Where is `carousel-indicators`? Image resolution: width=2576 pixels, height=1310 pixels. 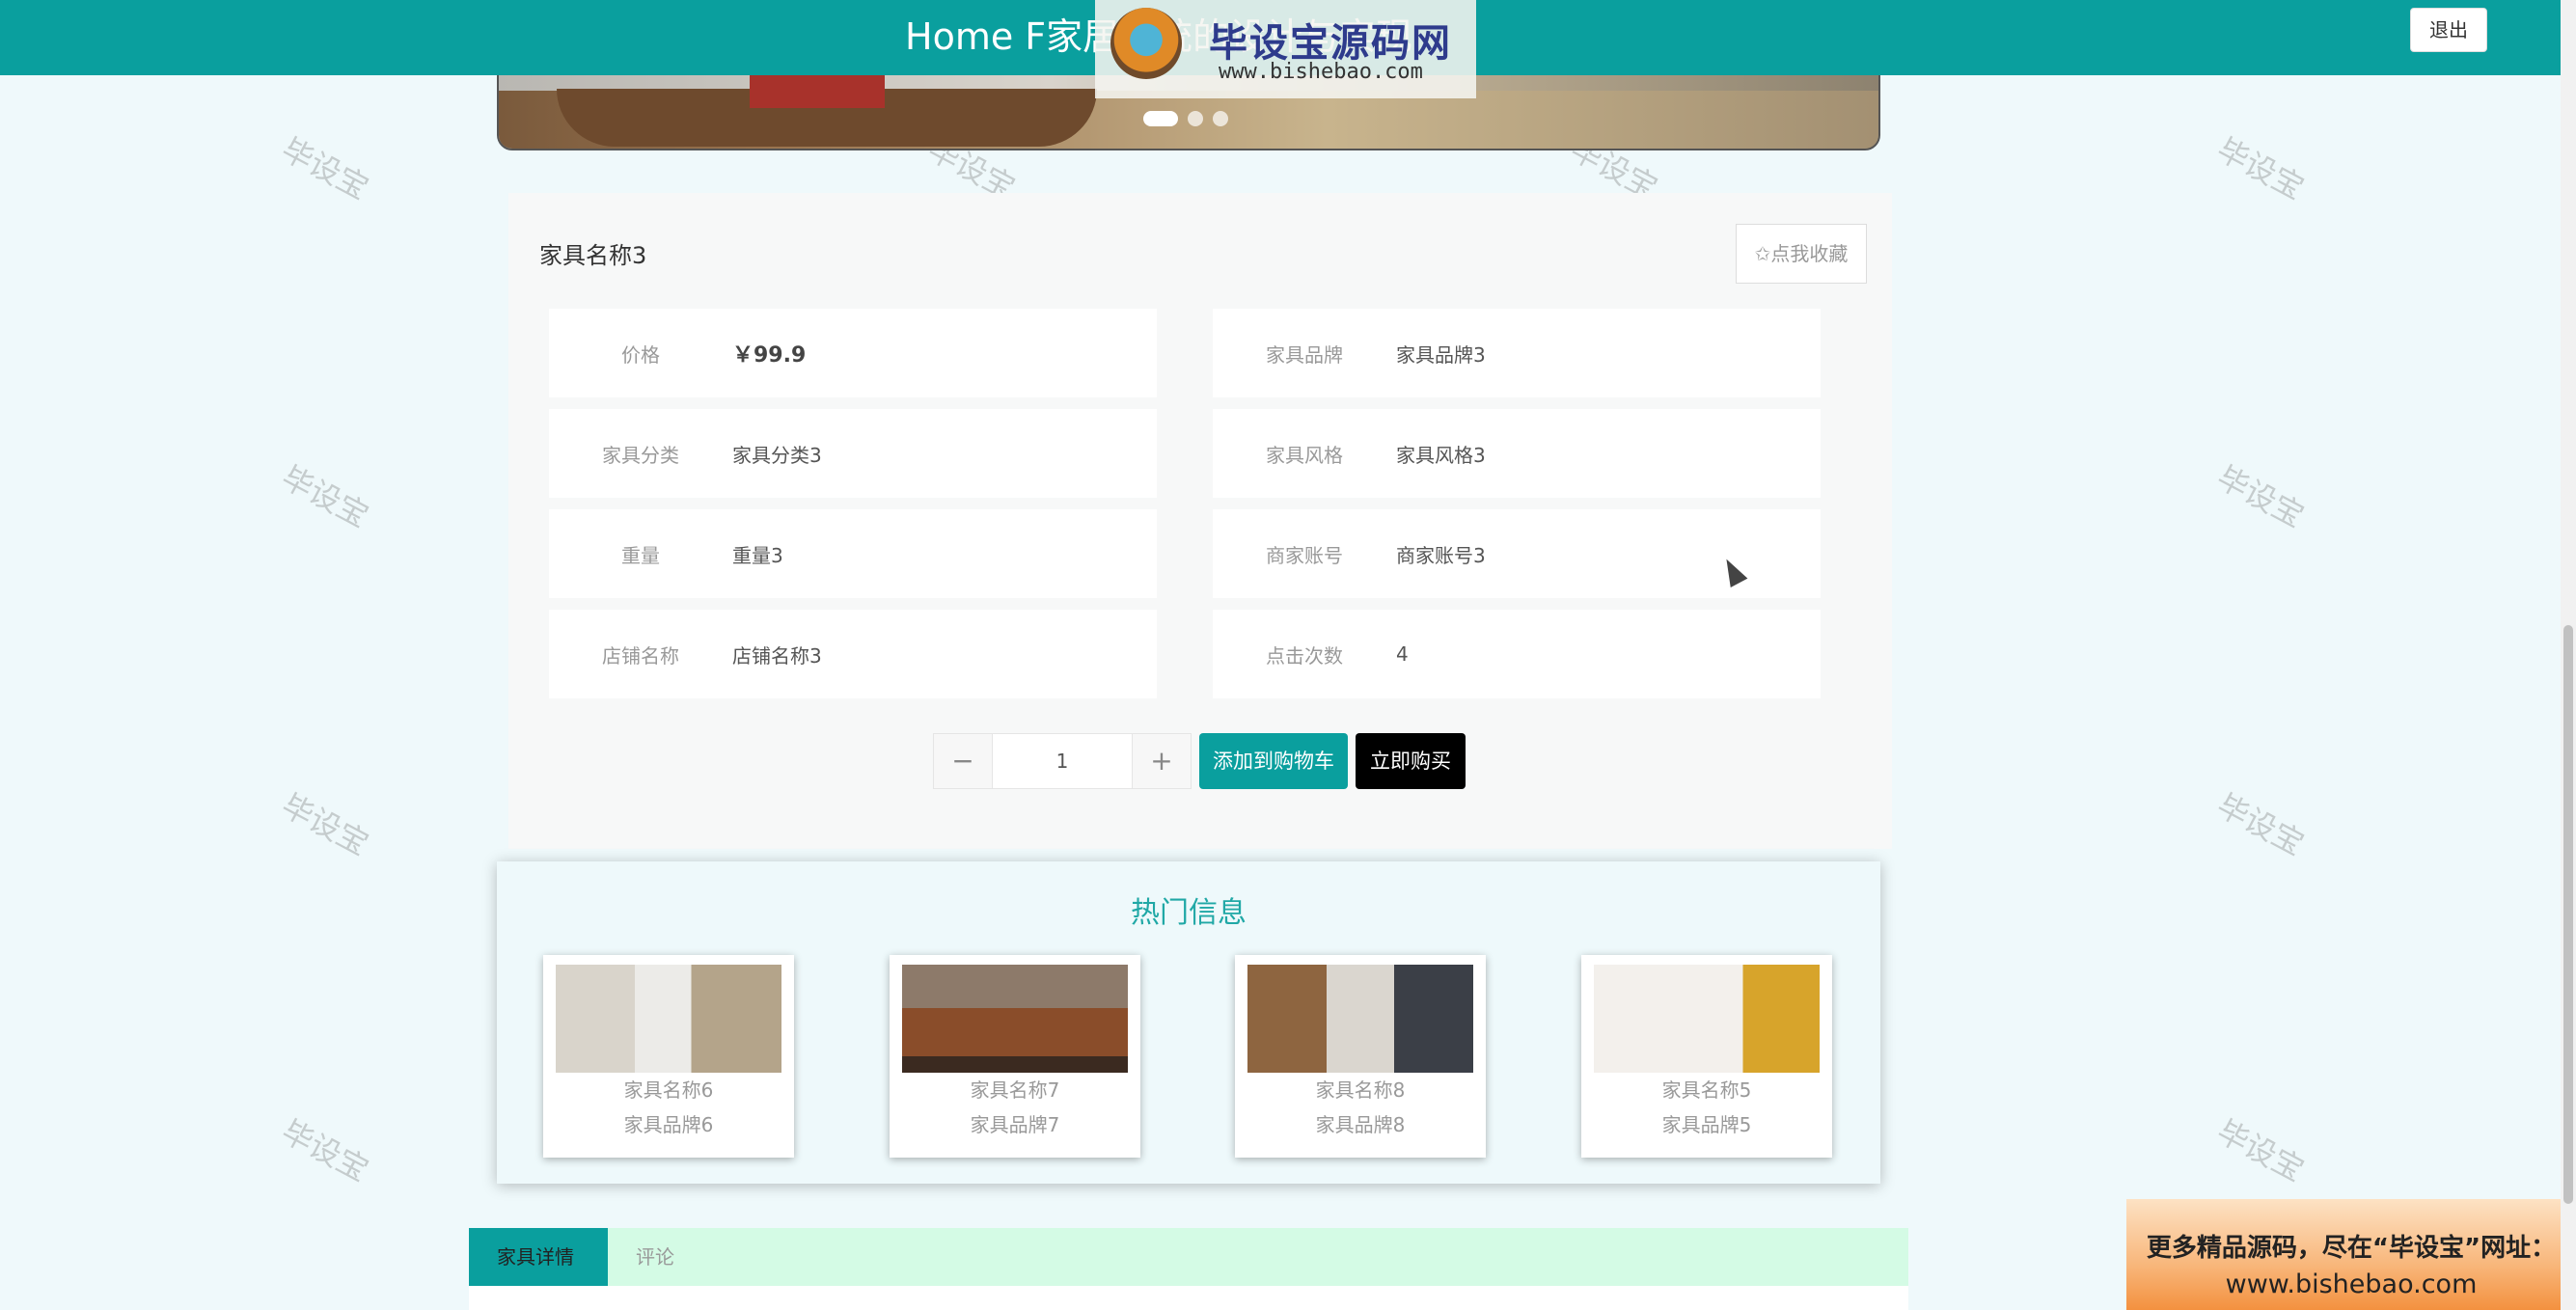
carousel-indicators is located at coordinates (1185, 119).